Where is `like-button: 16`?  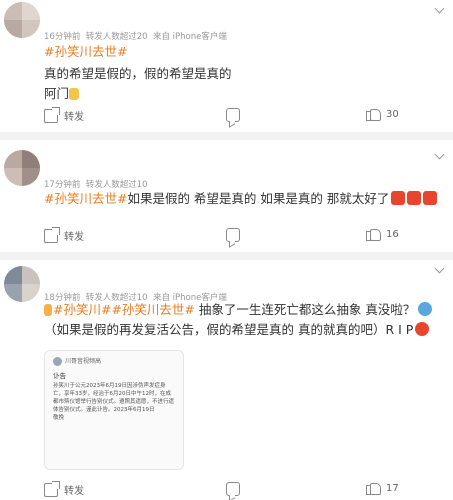
like-button: 16 is located at coordinates (382, 234).